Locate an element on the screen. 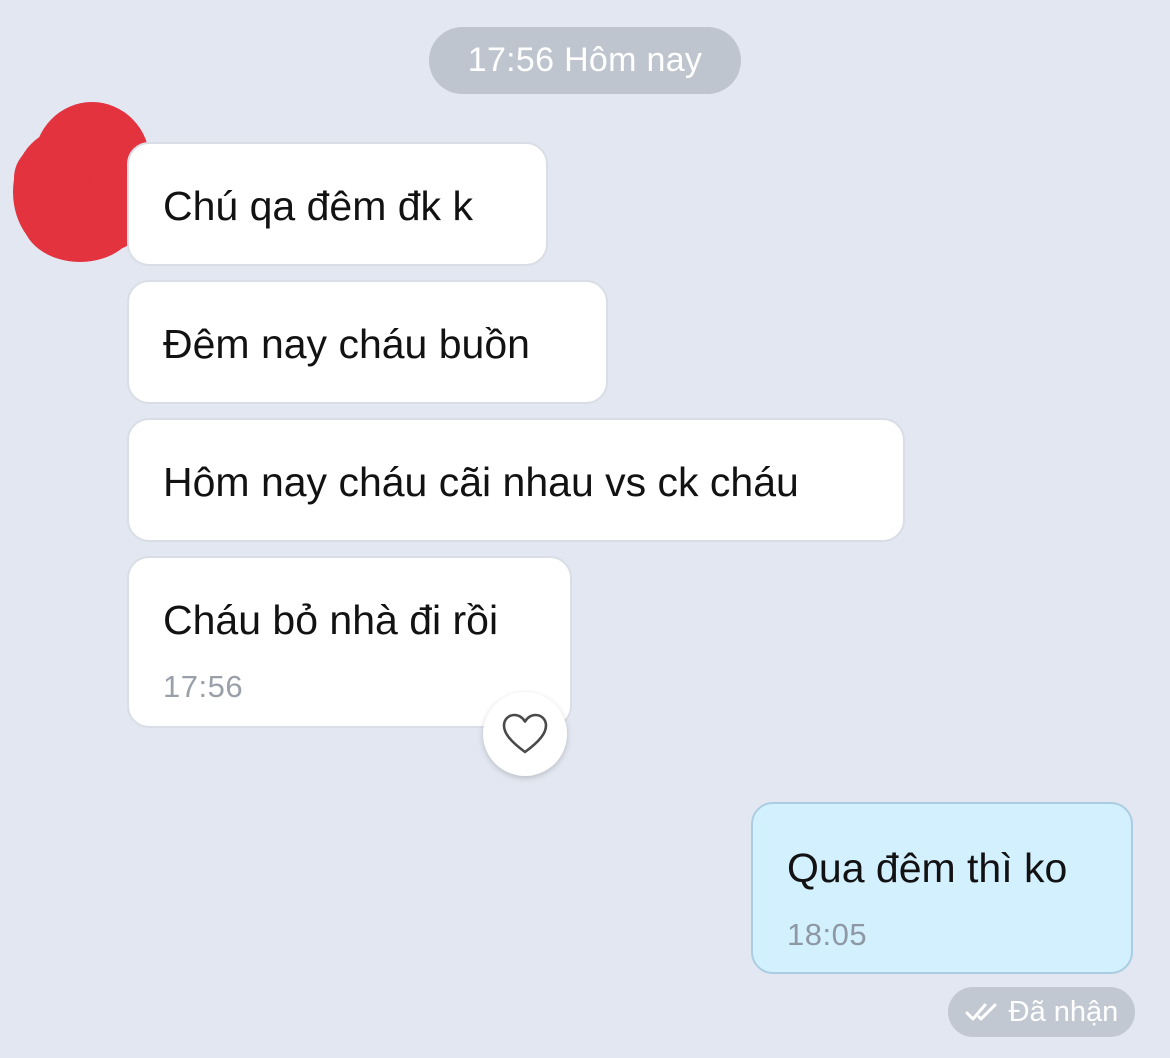  incoming-message: Chú qa đêm đk k is located at coordinates (337, 204).